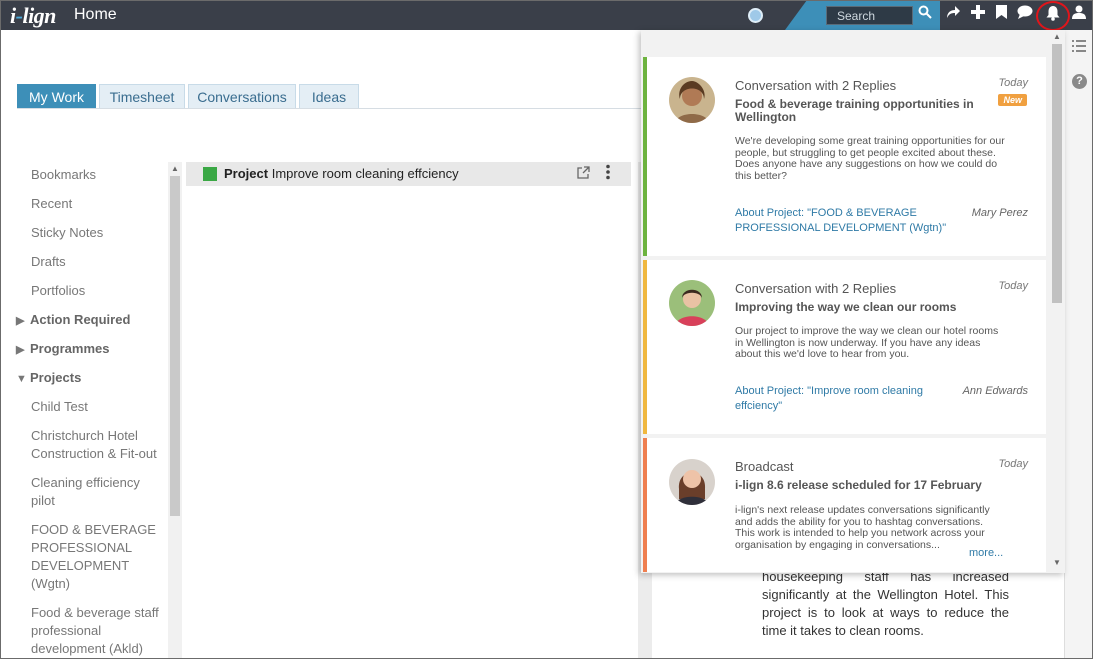 The height and width of the screenshot is (659, 1093). I want to click on project-name: Improve room cleaning effciency, so click(365, 173).